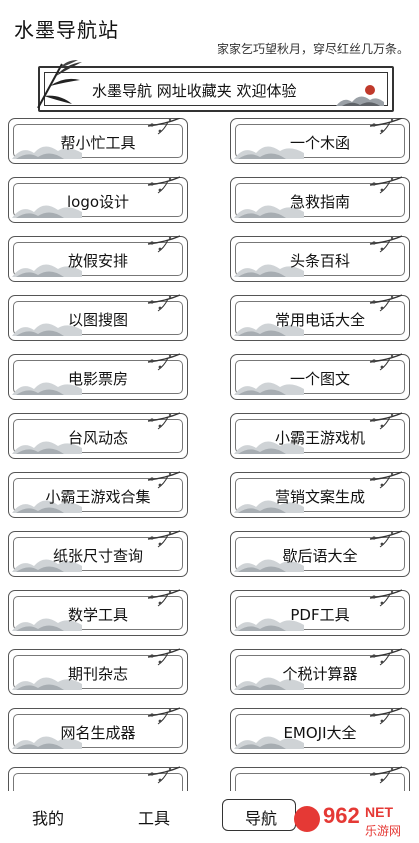  I want to click on tool-card-label: 一个木函, so click(319, 143).